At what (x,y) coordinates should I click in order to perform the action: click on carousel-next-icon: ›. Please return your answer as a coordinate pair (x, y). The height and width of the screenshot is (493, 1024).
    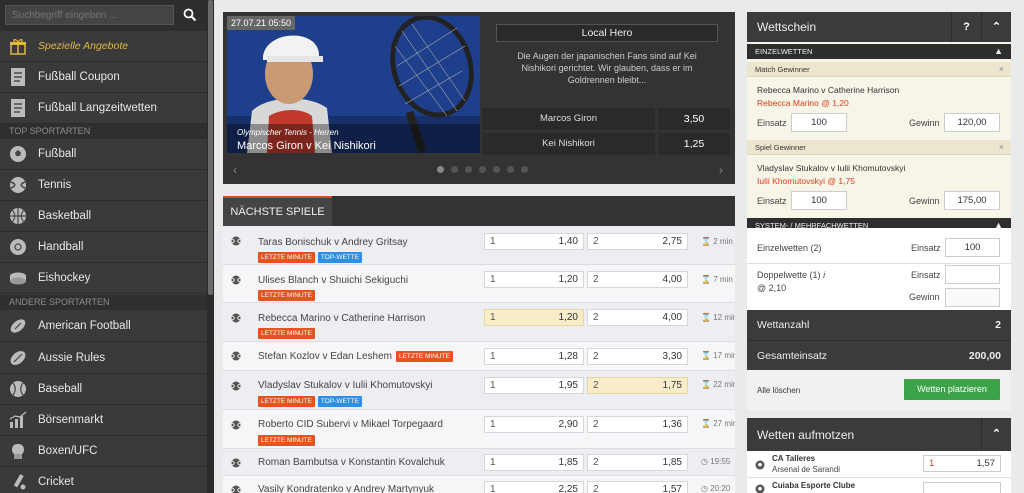
    Looking at the image, I should click on (721, 170).